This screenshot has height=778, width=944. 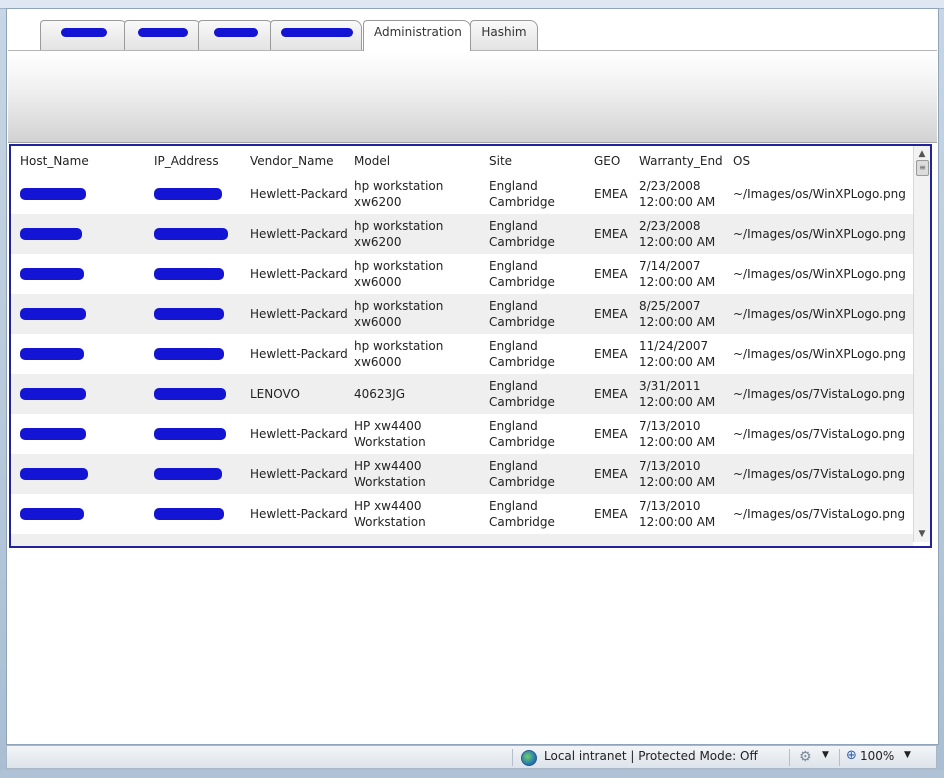 I want to click on status-separator, so click(x=789, y=757).